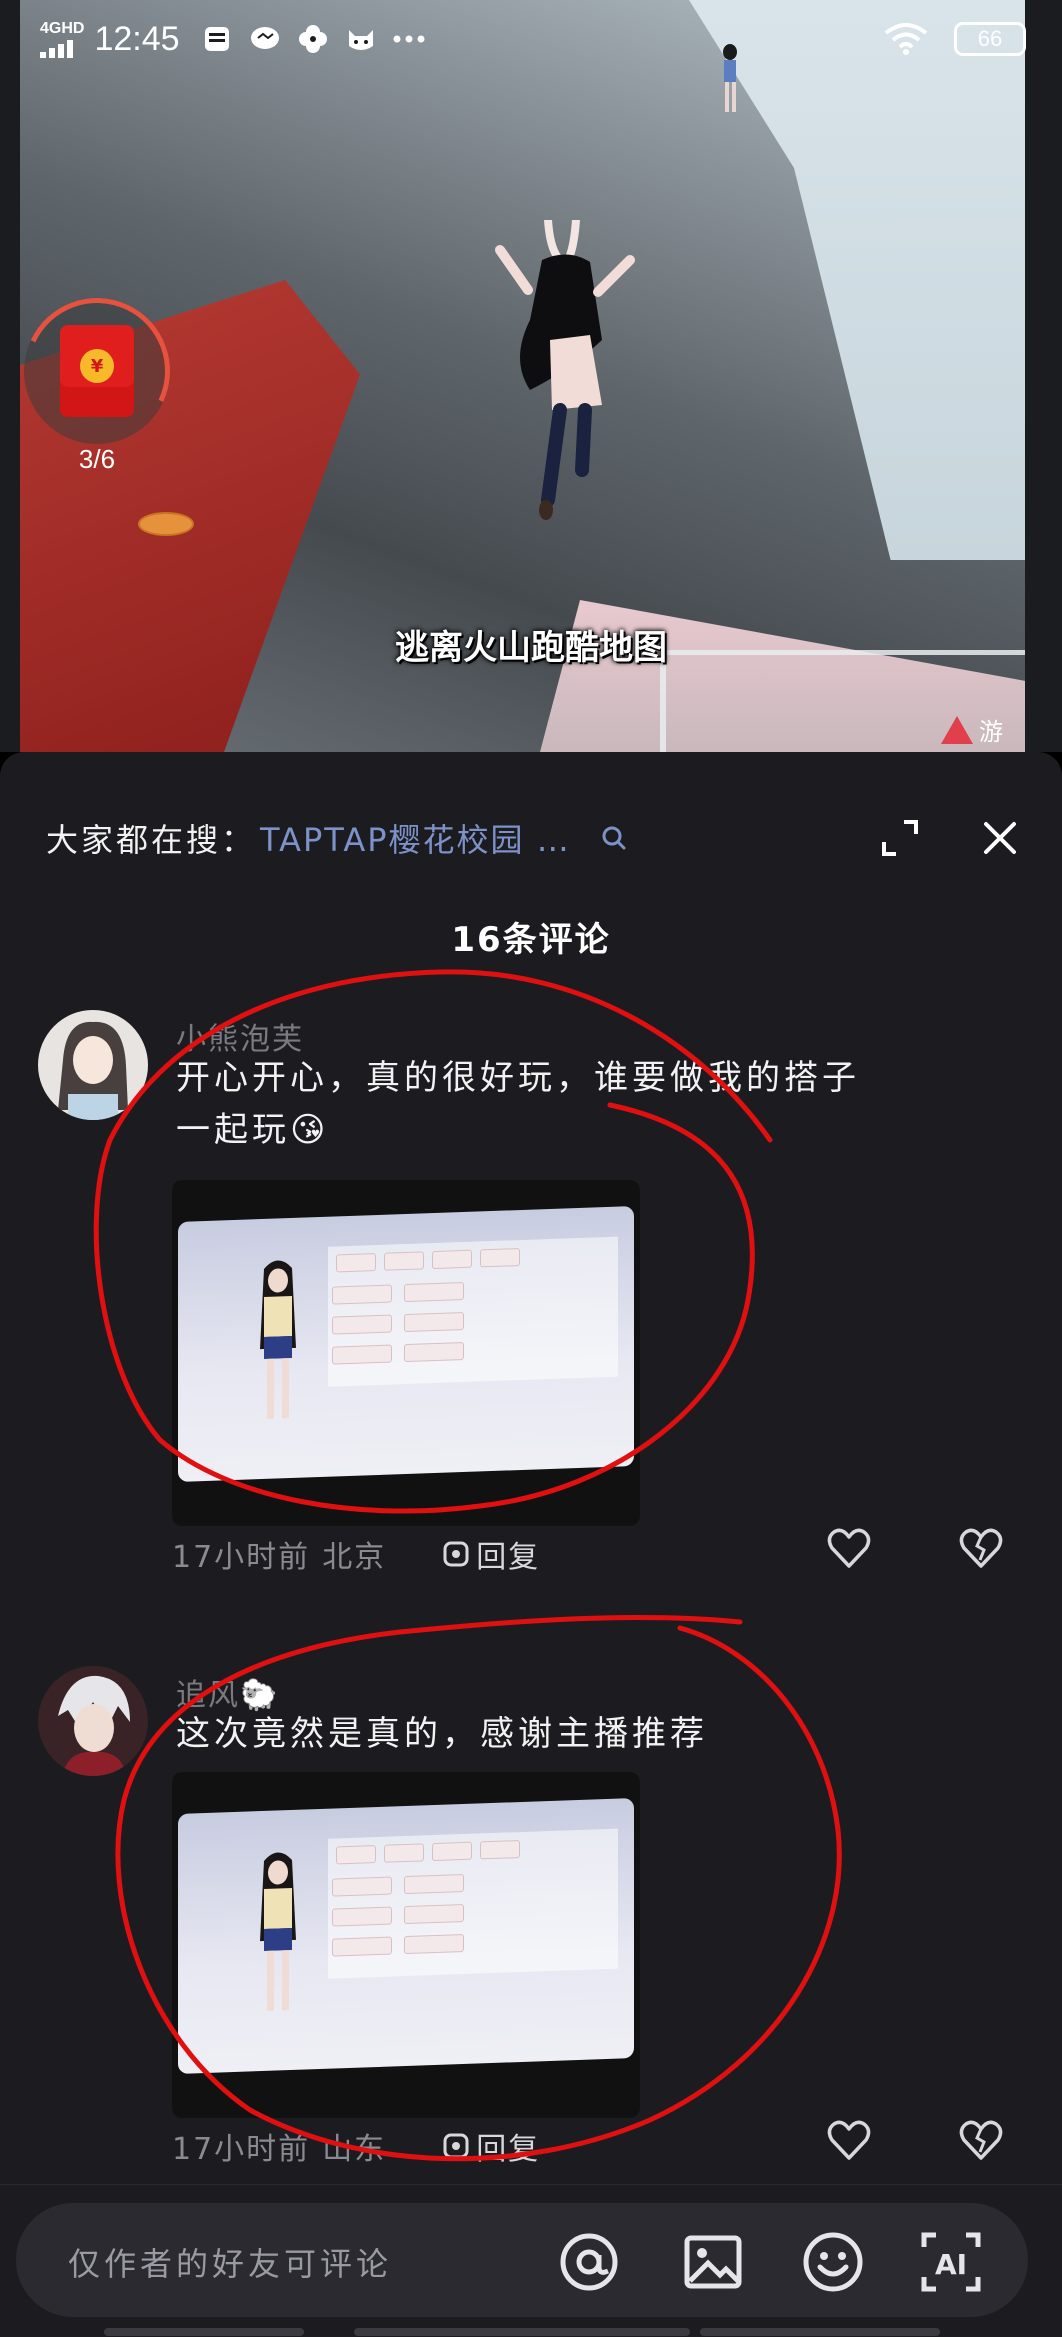 The image size is (1062, 2337). What do you see at coordinates (361, 39) in the screenshot?
I see `cat-face-icon` at bounding box center [361, 39].